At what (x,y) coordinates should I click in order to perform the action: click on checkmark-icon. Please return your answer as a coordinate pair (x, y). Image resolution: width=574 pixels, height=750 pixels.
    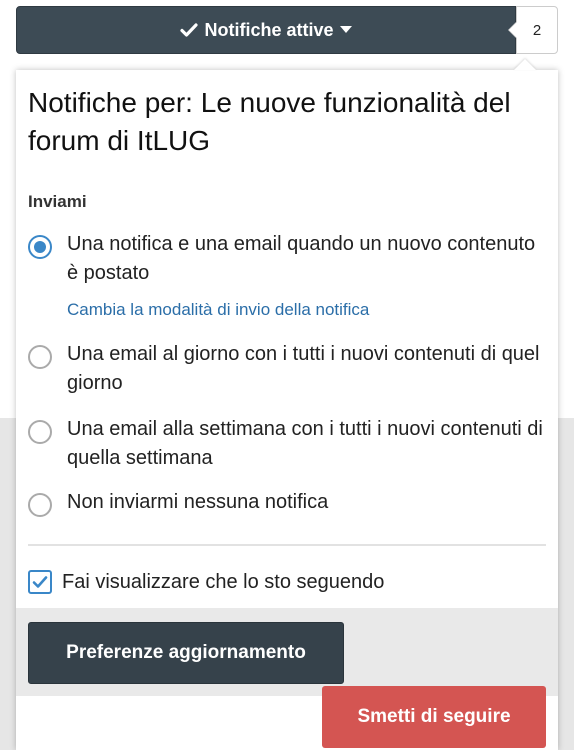
    Looking at the image, I should click on (40, 582).